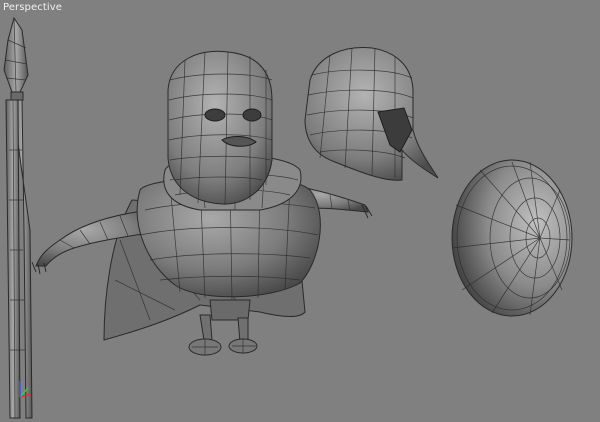 This screenshot has height=422, width=600. Describe the element at coordinates (371, 113) in the screenshot. I see `helmet-mesh` at that location.